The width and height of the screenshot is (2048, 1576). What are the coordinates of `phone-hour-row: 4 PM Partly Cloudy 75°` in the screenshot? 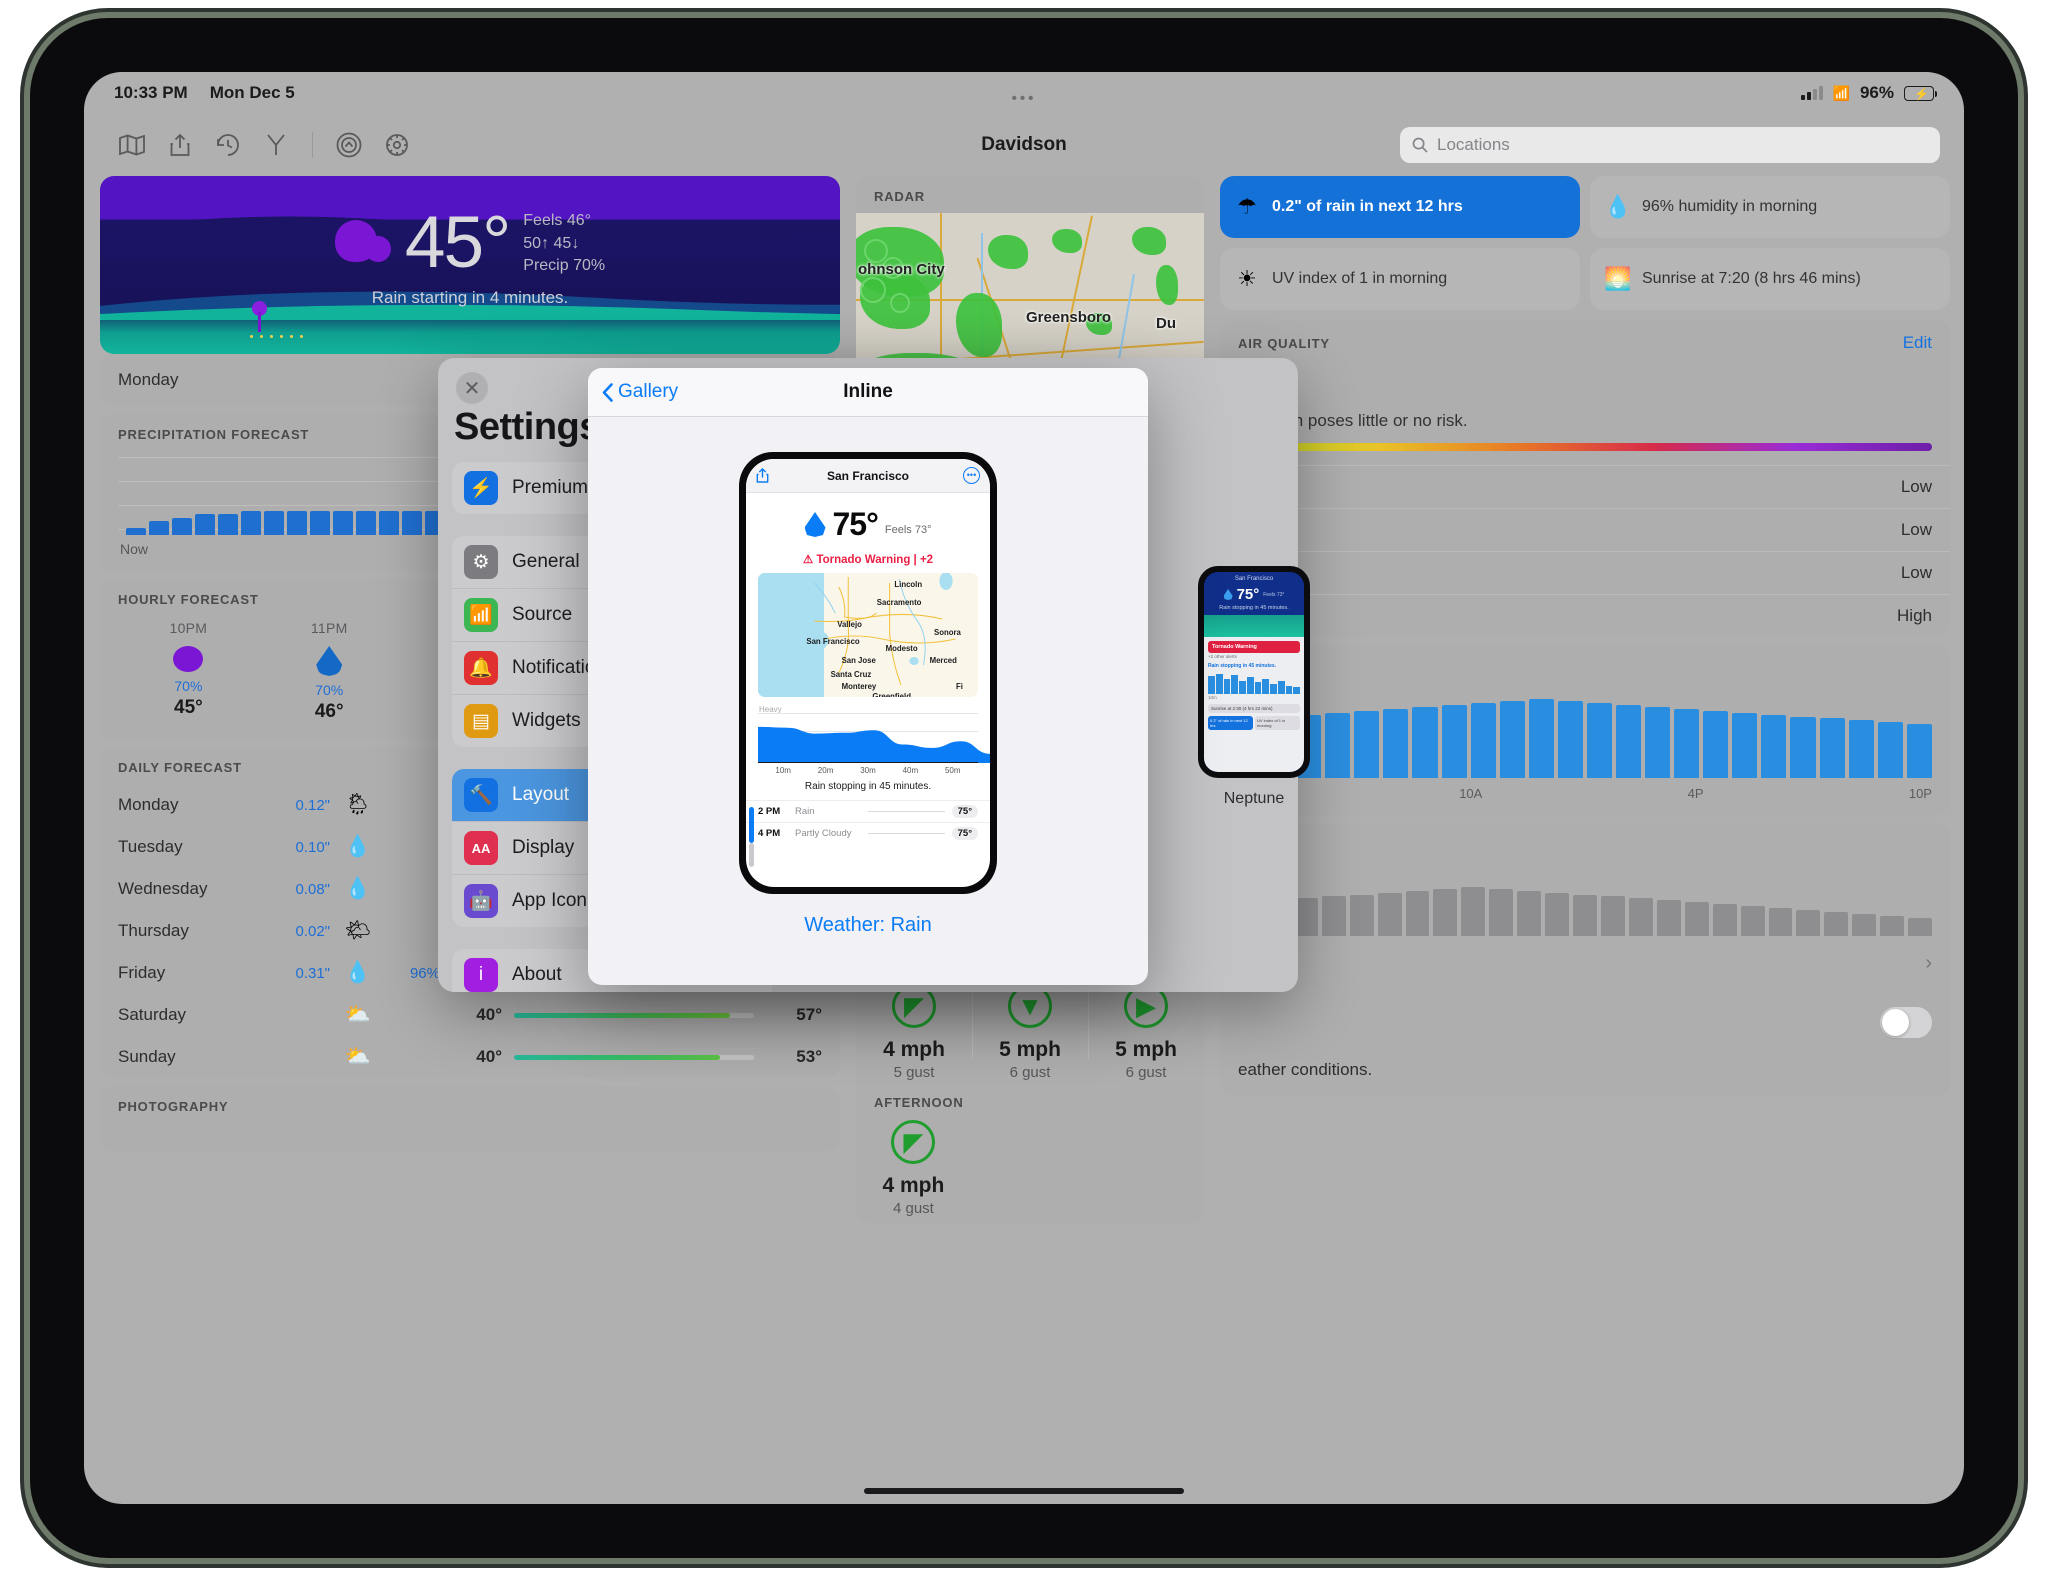 It's located at (868, 833).